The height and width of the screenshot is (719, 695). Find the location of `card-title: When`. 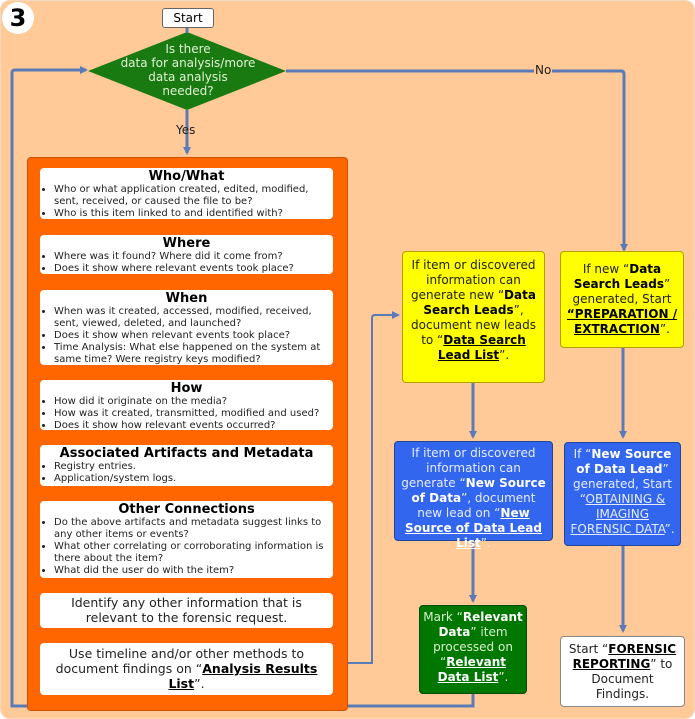

card-title: When is located at coordinates (186, 298).